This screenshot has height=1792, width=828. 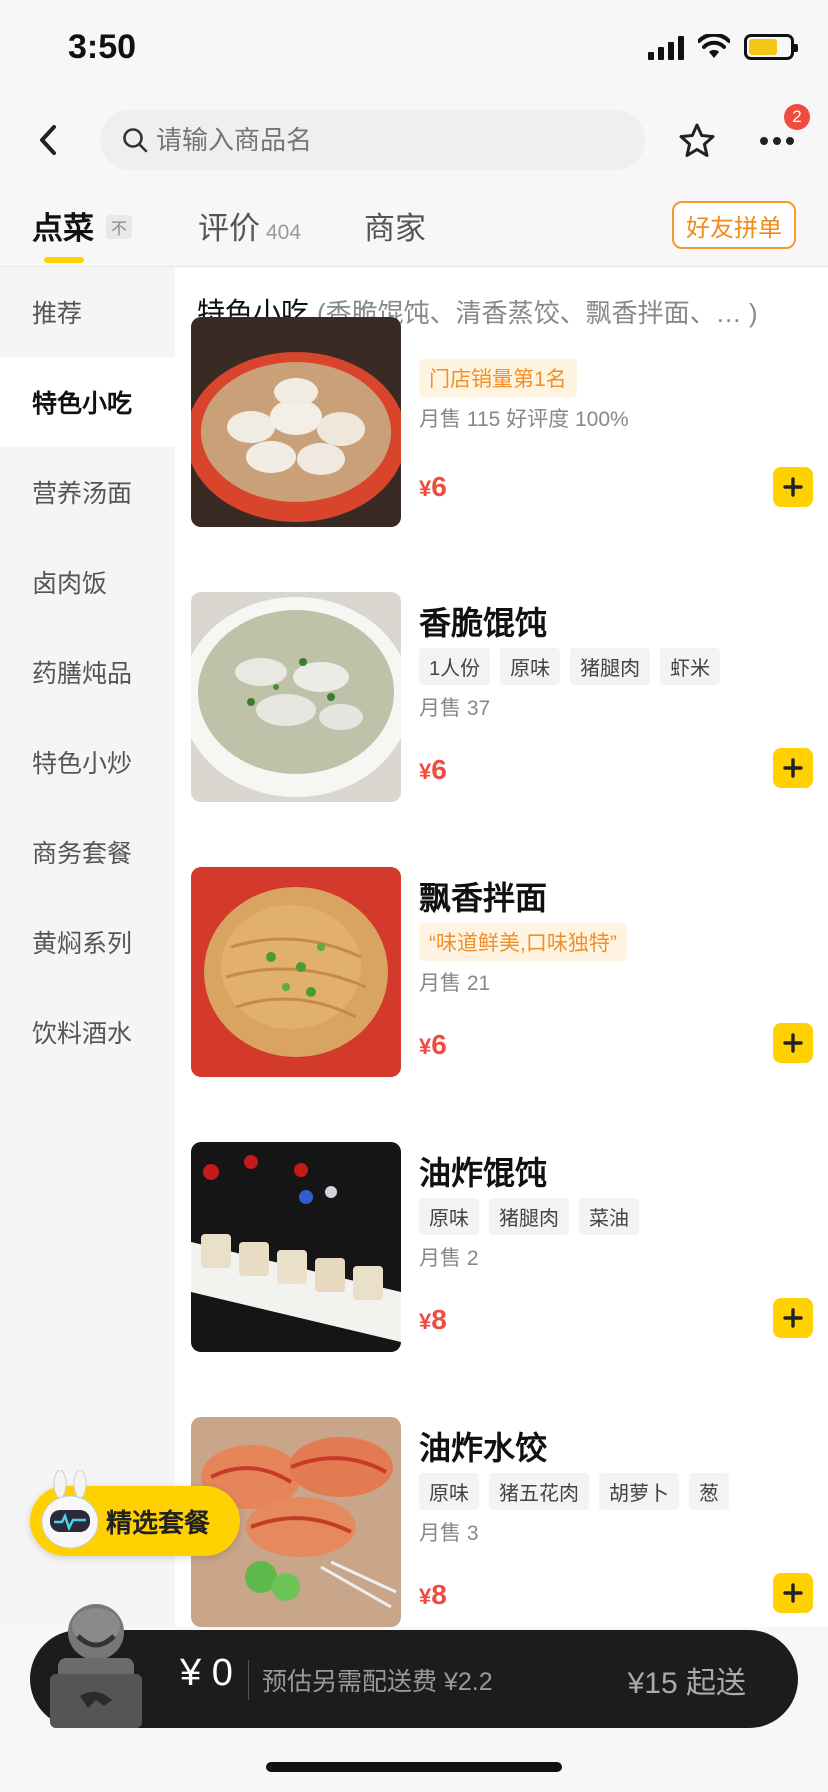 I want to click on sidebar-item-stir-fry: 特色小炒, so click(x=87, y=762).